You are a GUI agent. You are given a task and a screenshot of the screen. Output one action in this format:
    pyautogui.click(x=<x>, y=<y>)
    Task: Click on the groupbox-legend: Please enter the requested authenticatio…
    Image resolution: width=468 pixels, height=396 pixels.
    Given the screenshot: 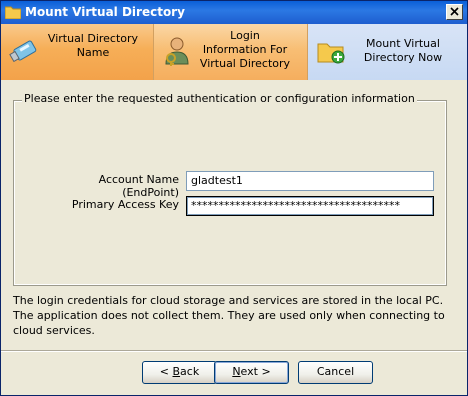 What is the action you would take?
    pyautogui.click(x=219, y=98)
    